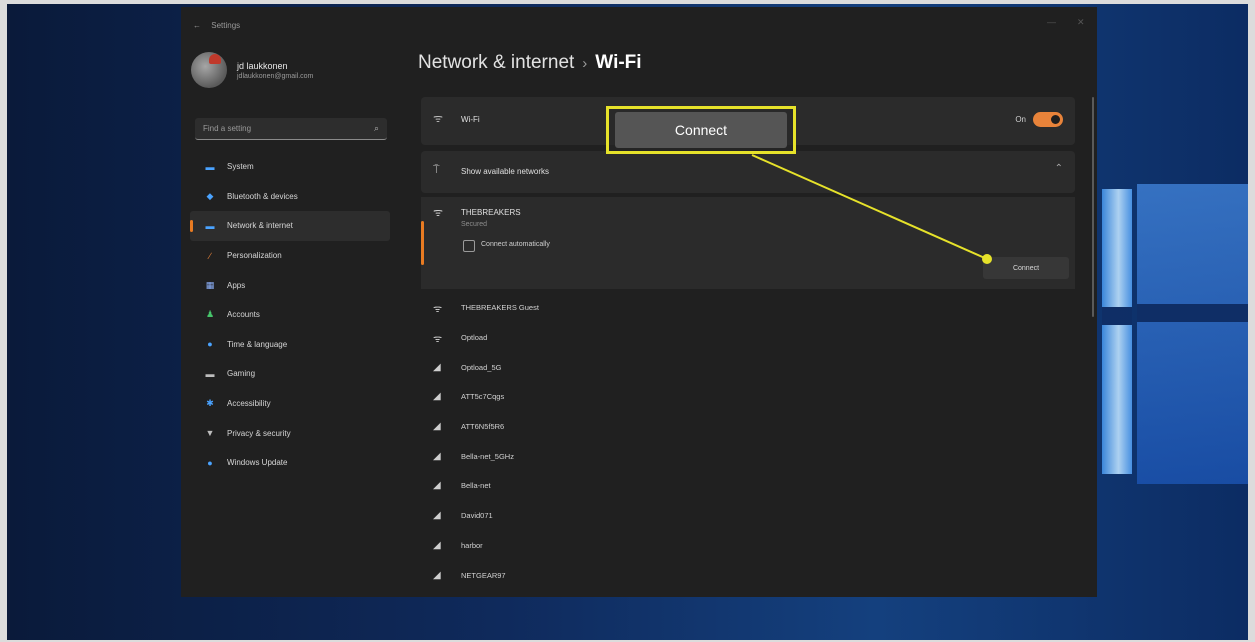 The height and width of the screenshot is (642, 1255). Describe the element at coordinates (1059, 168) in the screenshot. I see `chevron-up-icon: ⌃` at that location.